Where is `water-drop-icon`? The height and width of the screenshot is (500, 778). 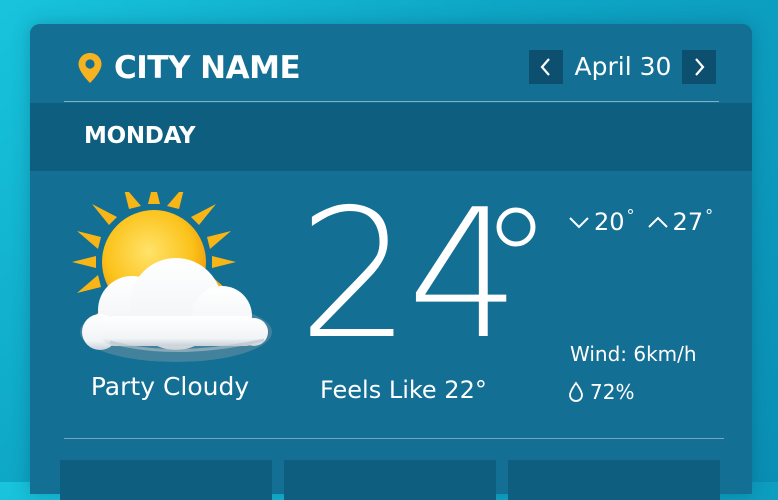 water-drop-icon is located at coordinates (576, 391).